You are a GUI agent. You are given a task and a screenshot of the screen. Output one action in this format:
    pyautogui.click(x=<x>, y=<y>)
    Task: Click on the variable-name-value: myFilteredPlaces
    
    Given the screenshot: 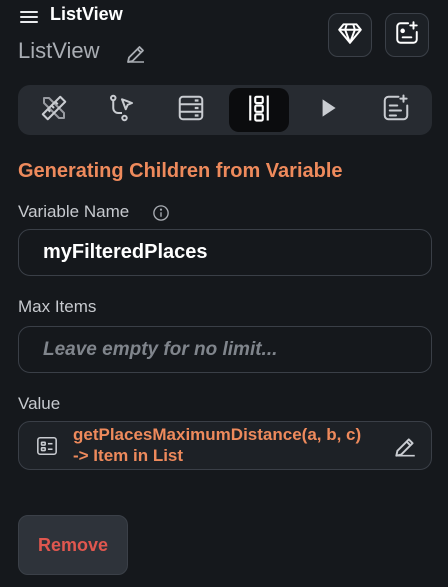 What is the action you would take?
    pyautogui.click(x=125, y=252)
    